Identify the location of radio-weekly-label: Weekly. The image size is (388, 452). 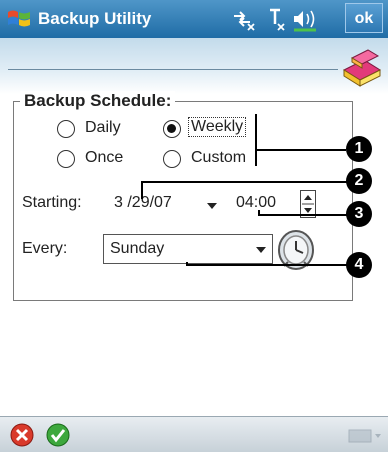
(217, 127).